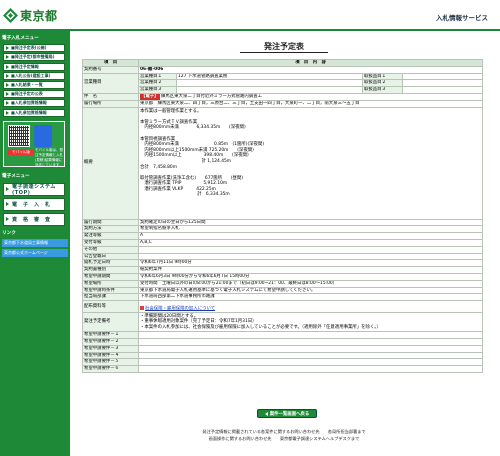 This screenshot has height=456, width=500. Describe the element at coordinates (34, 66) in the screenshot. I see `sidebar-menu-item-3: ■発注予定情報` at that location.